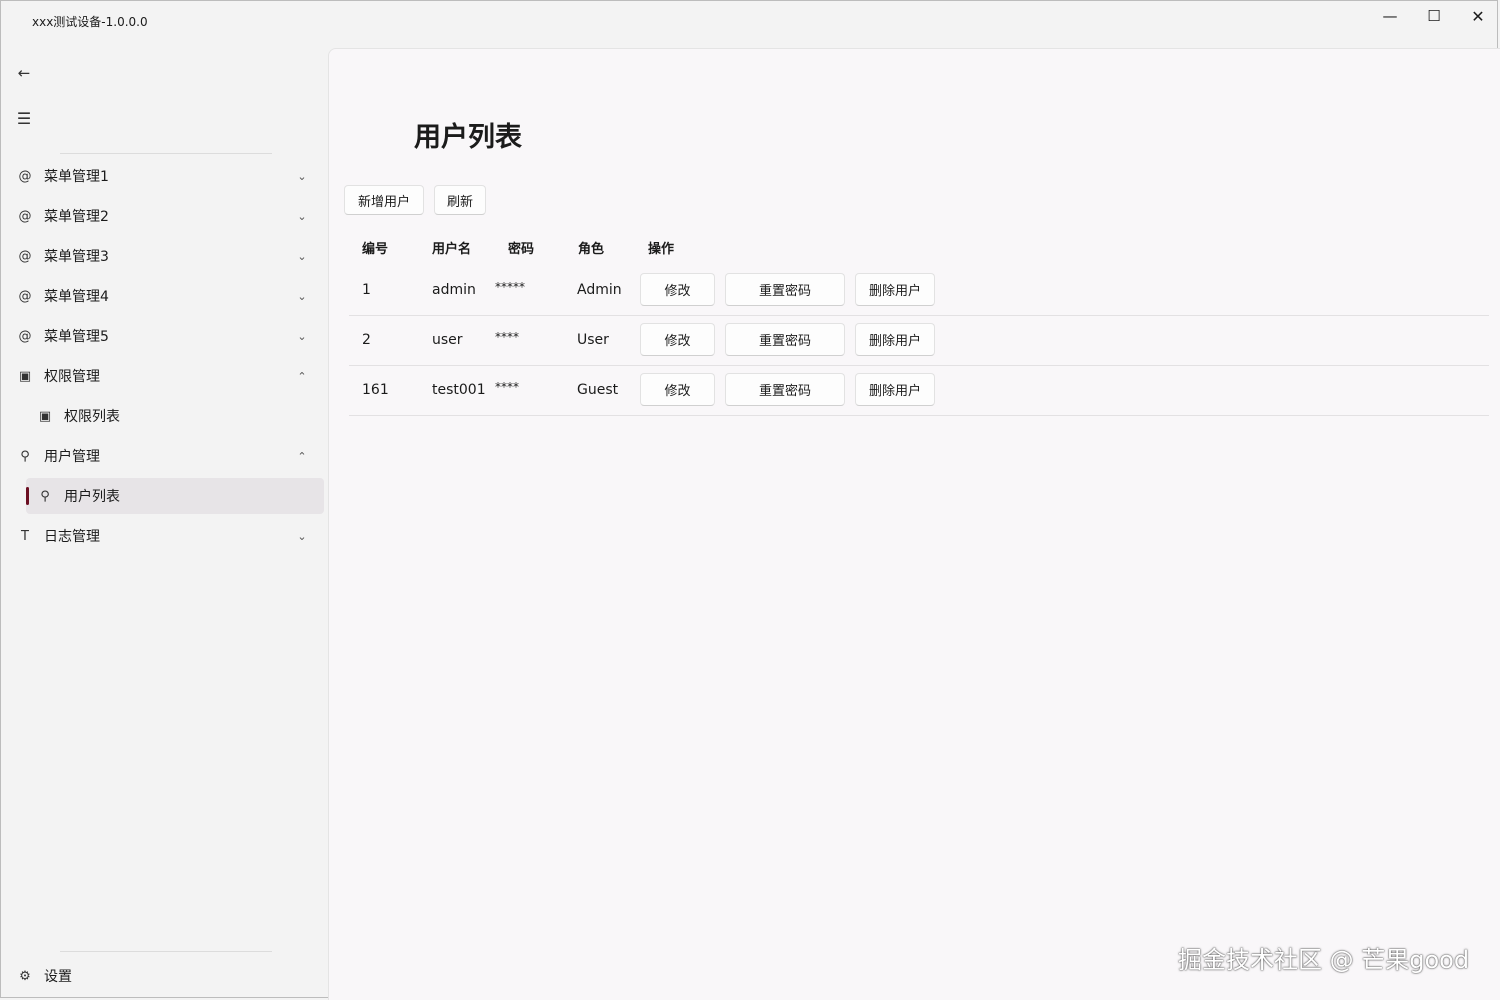 Image resolution: width=1500 pixels, height=1000 pixels. I want to click on sidebar-item-label: 菜单管理2, so click(76, 217).